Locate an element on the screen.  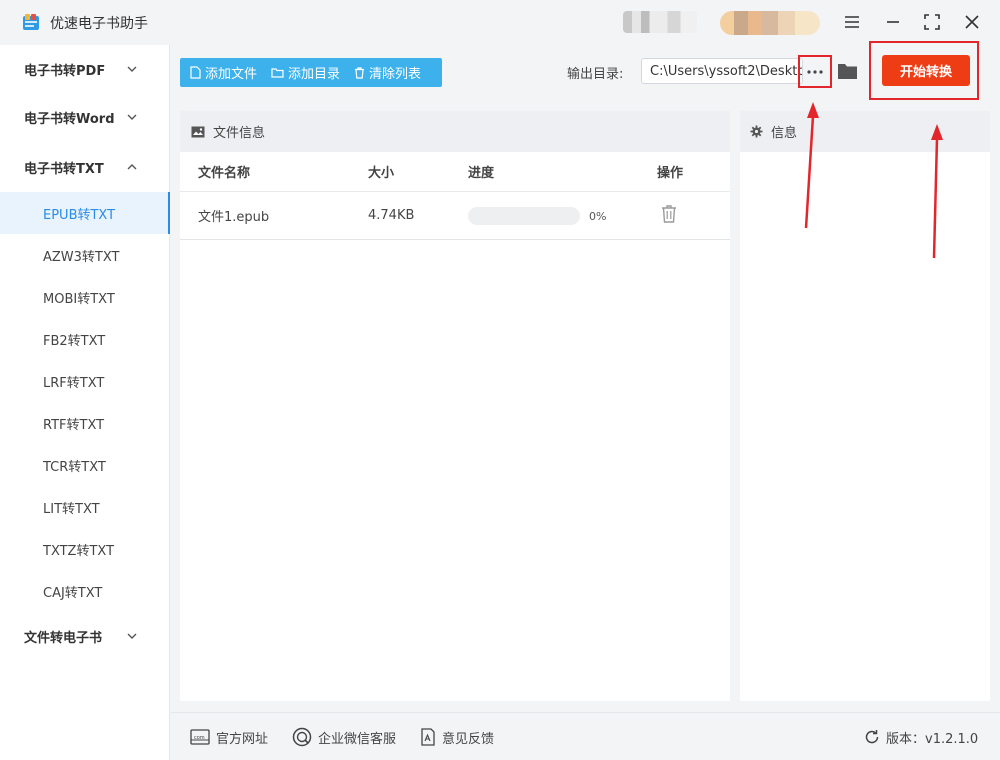
open-folder-button is located at coordinates (848, 71).